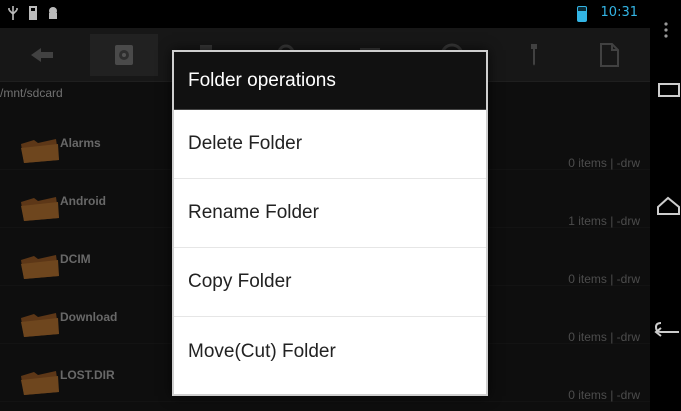 This screenshot has width=681, height=411. Describe the element at coordinates (330, 351) in the screenshot. I see `move-cut-folder-option: Move(Cut) Folder` at that location.